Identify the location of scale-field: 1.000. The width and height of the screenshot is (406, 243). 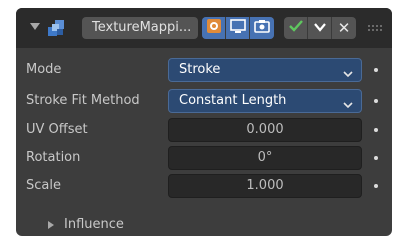
(265, 186).